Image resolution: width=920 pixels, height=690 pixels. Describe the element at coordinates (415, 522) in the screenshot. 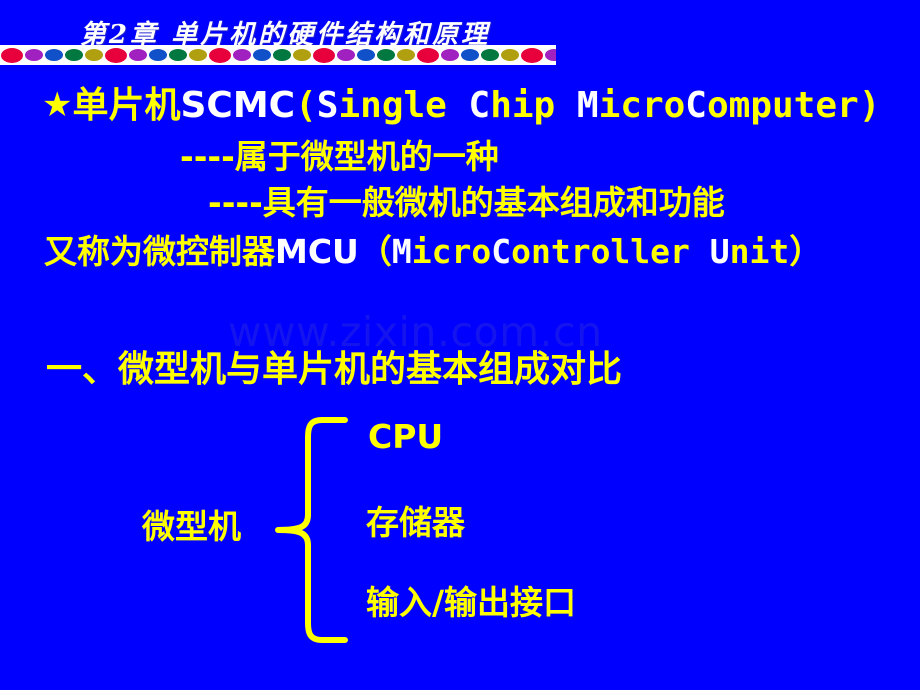

I see `diagram-item-memory: 存储器` at that location.